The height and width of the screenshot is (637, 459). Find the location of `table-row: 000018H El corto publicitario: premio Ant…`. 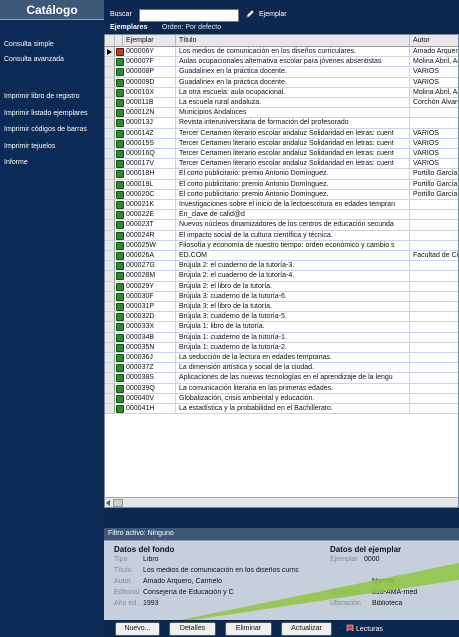

table-row: 000018H El corto publicitario: premio Ant… is located at coordinates (281, 174).